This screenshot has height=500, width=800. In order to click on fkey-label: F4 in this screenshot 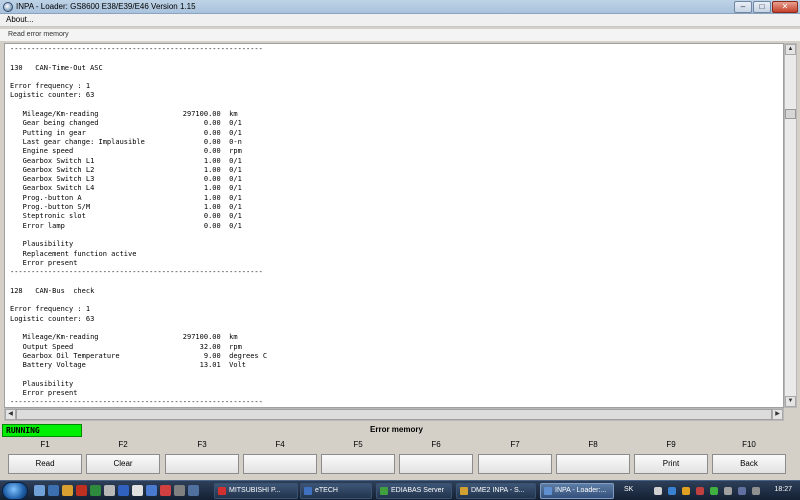, I will do `click(280, 444)`.